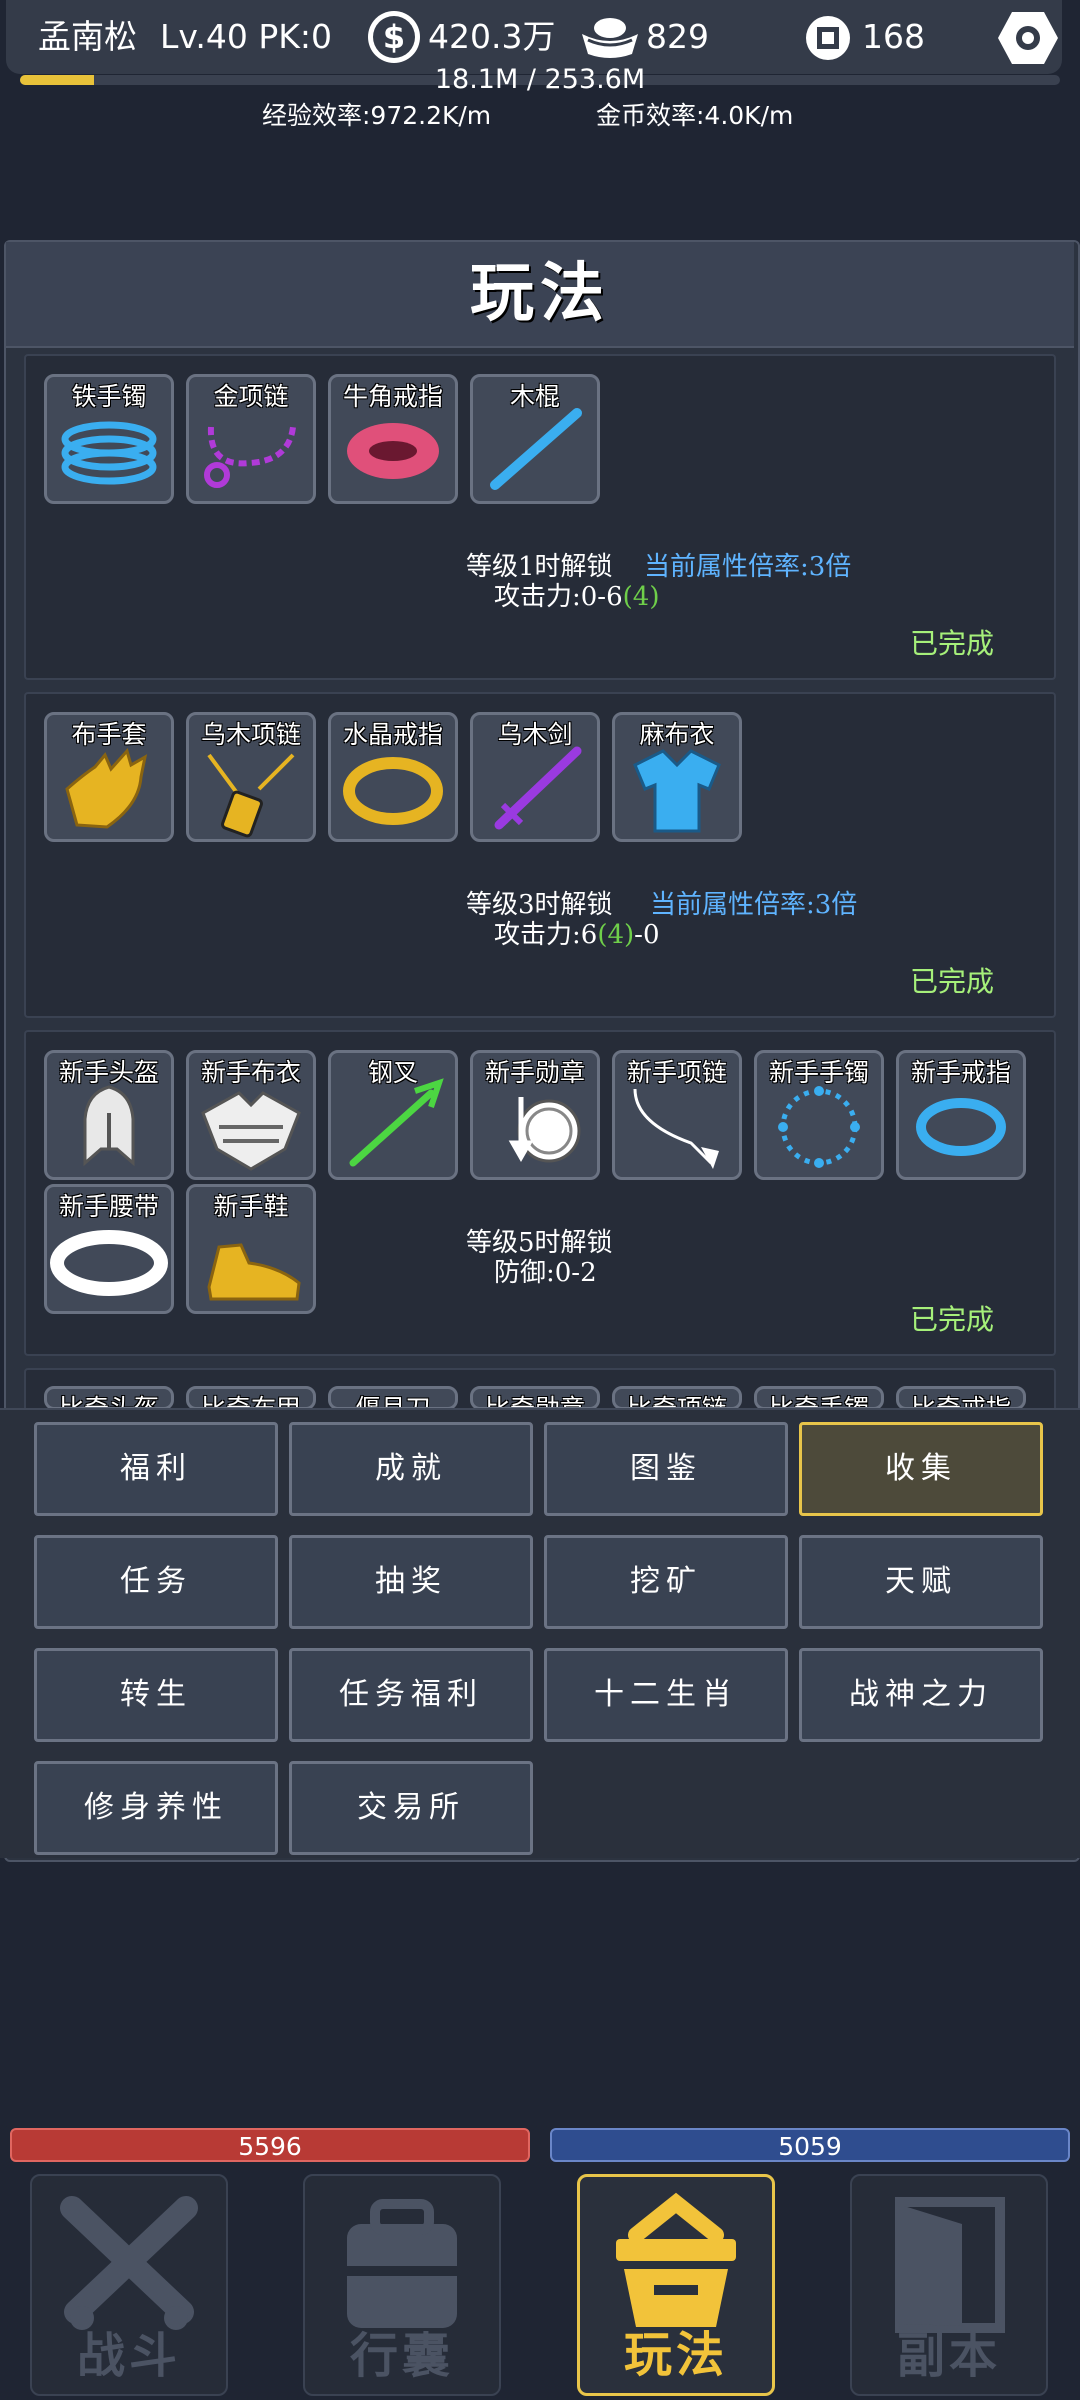  Describe the element at coordinates (411, 1469) in the screenshot. I see `menu-button-achievement: 成就` at that location.